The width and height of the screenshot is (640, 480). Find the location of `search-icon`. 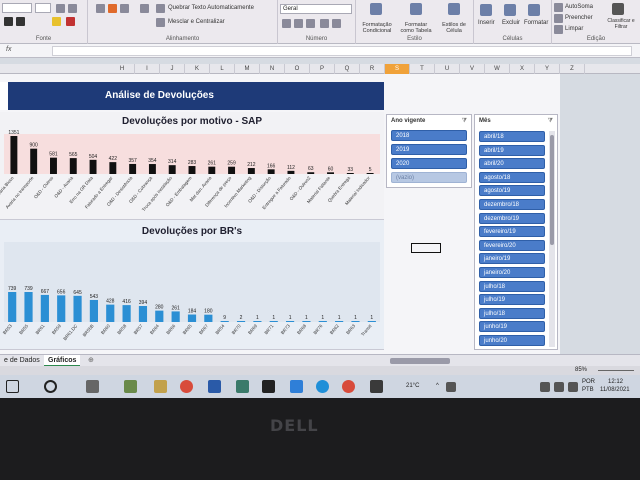

search-icon is located at coordinates (12, 386).